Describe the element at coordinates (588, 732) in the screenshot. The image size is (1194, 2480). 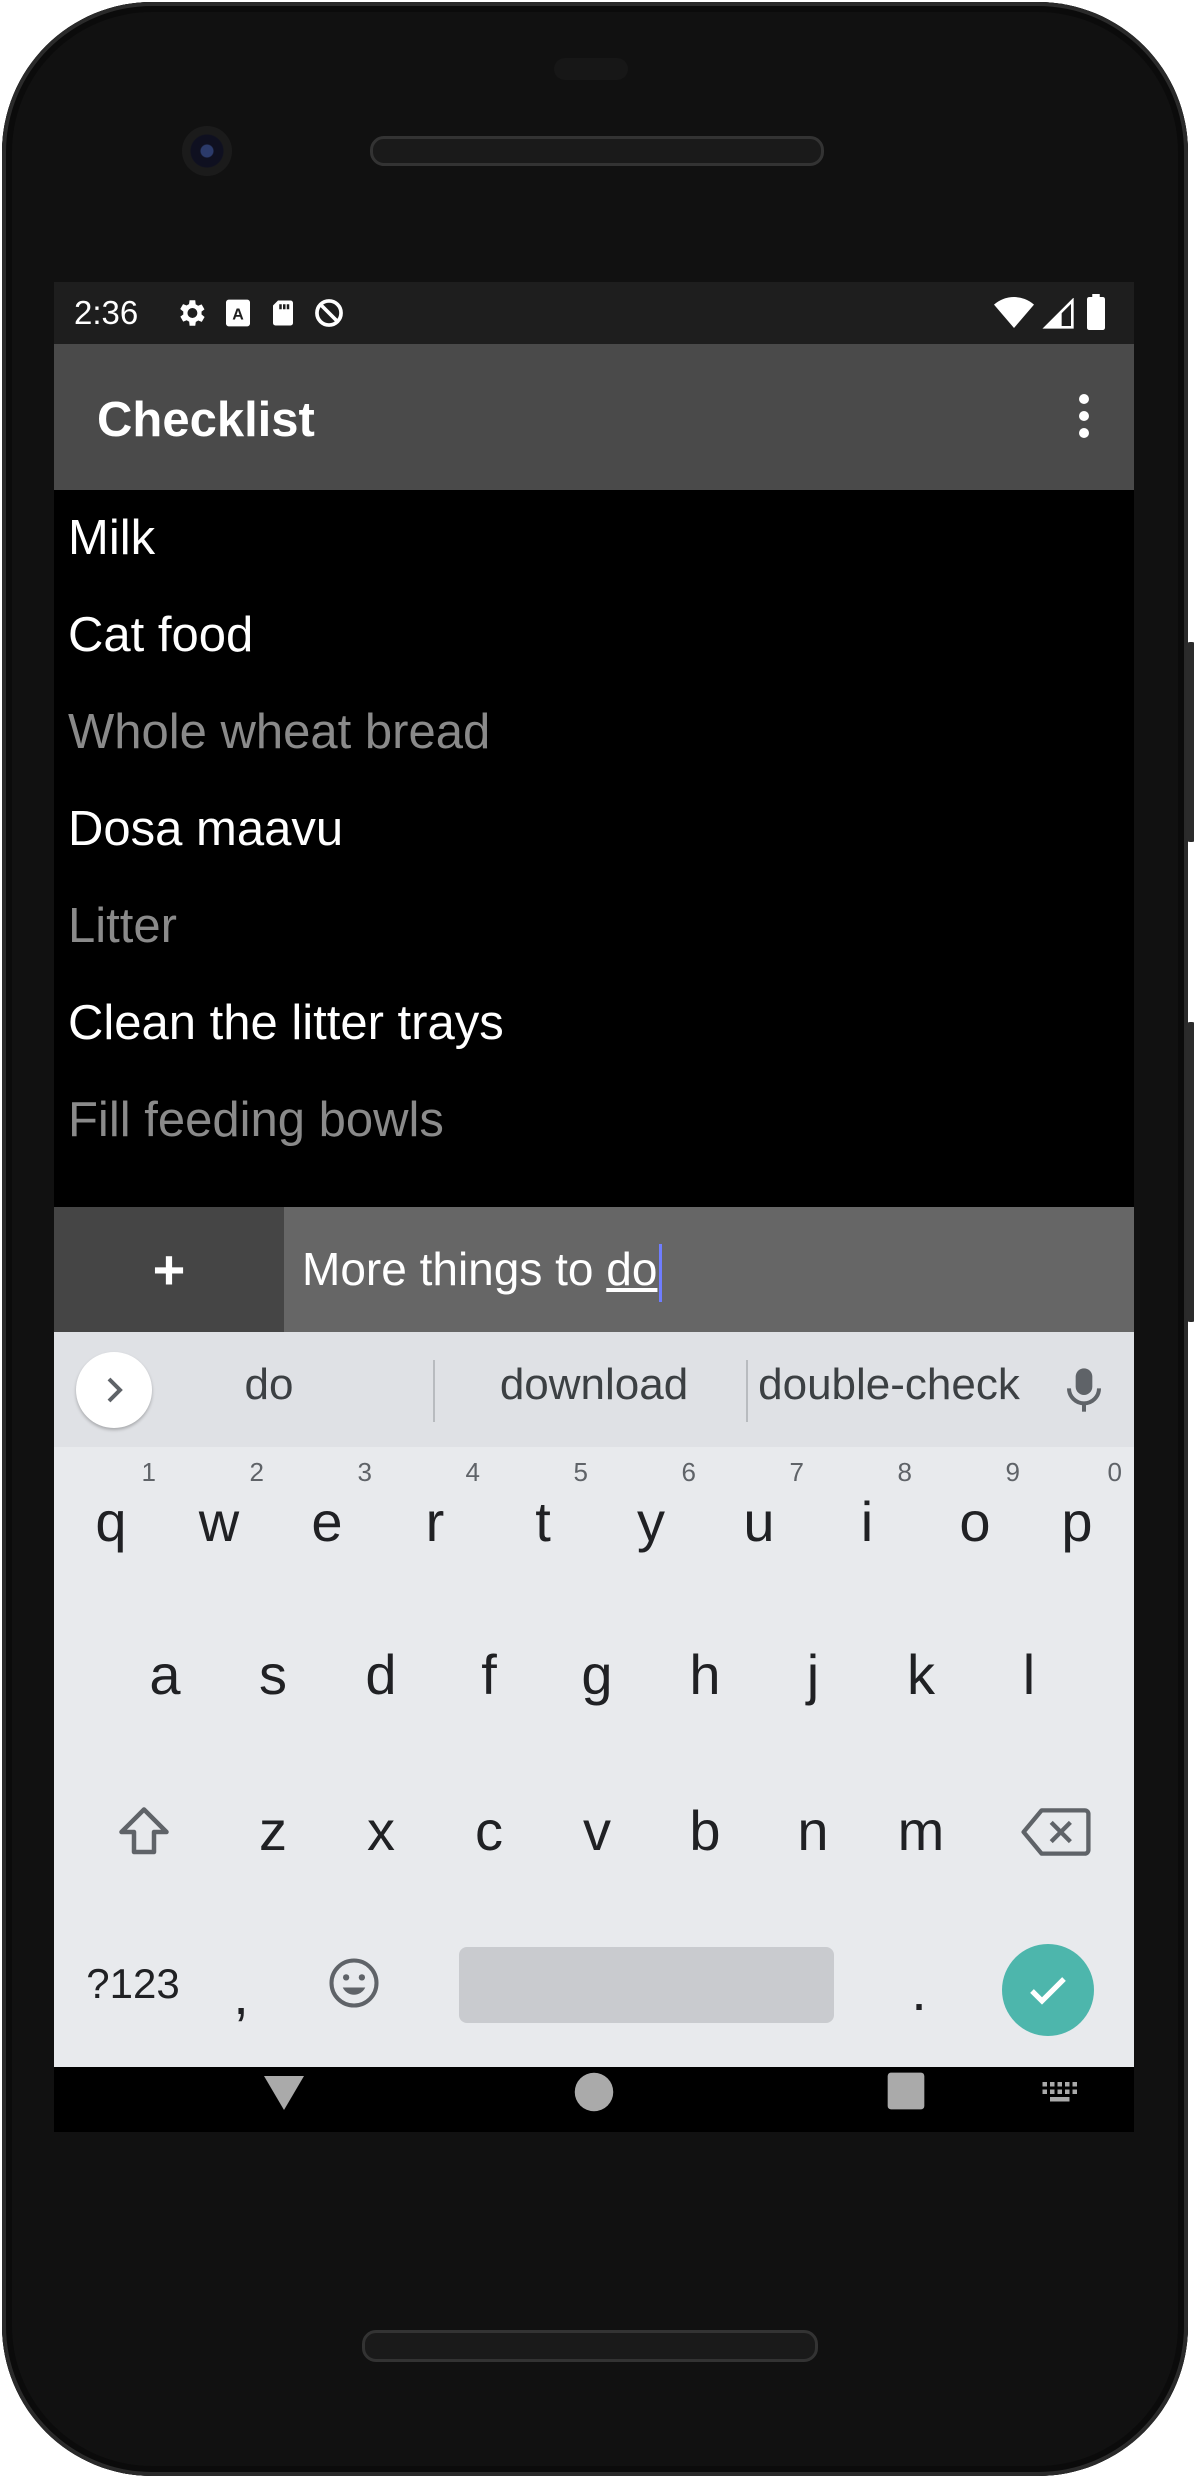
I see `list-item-checked: Whole wheat bread` at that location.